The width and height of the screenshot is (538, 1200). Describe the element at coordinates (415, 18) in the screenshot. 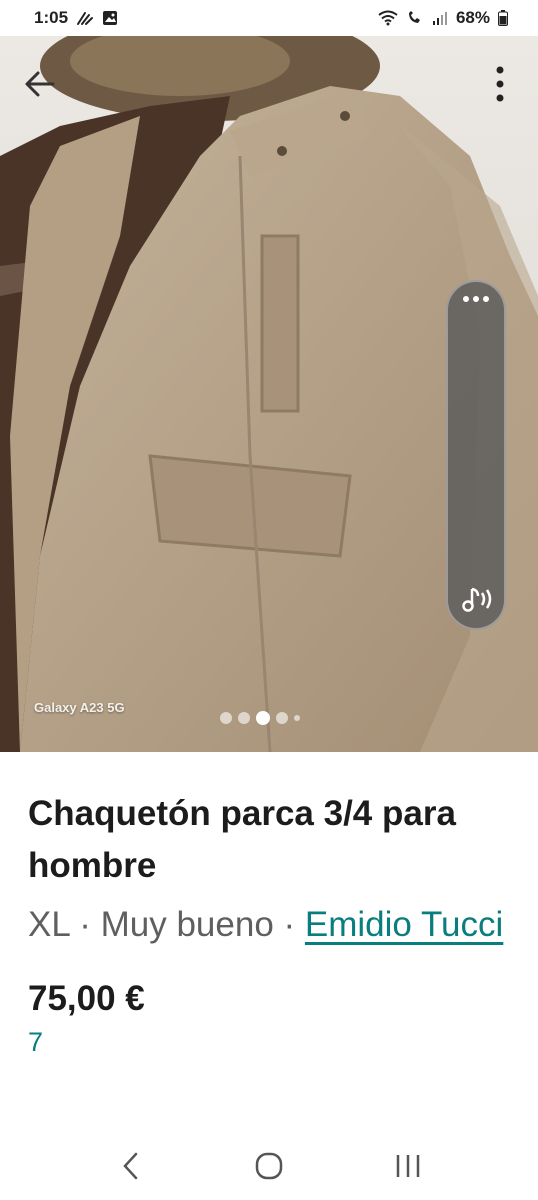

I see `call-icon` at that location.